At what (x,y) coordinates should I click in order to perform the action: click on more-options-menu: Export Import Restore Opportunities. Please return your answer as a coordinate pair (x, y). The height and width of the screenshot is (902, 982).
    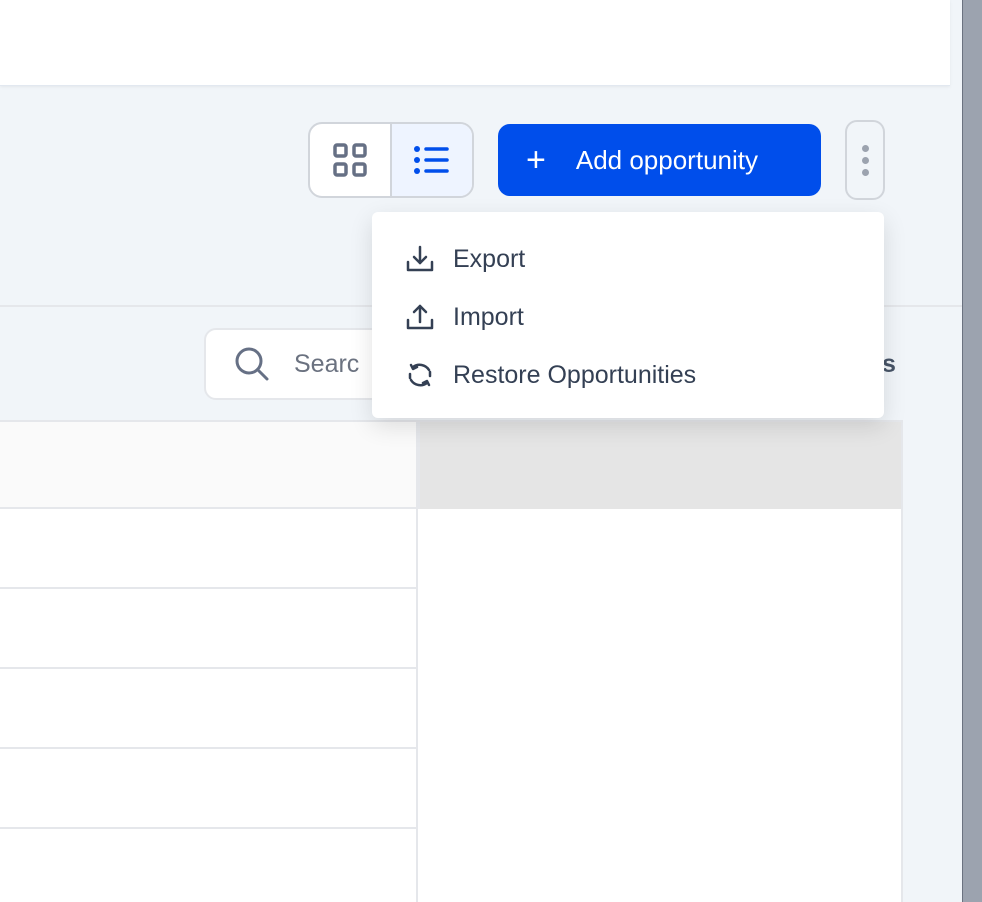
    Looking at the image, I should click on (628, 315).